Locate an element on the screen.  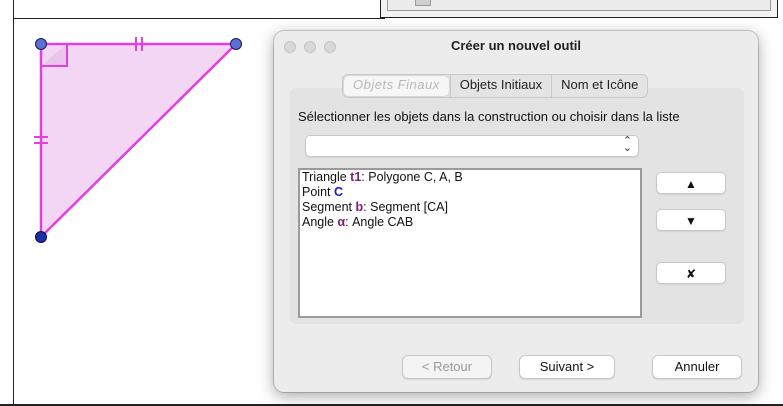
move-down-button: ▼ is located at coordinates (691, 220).